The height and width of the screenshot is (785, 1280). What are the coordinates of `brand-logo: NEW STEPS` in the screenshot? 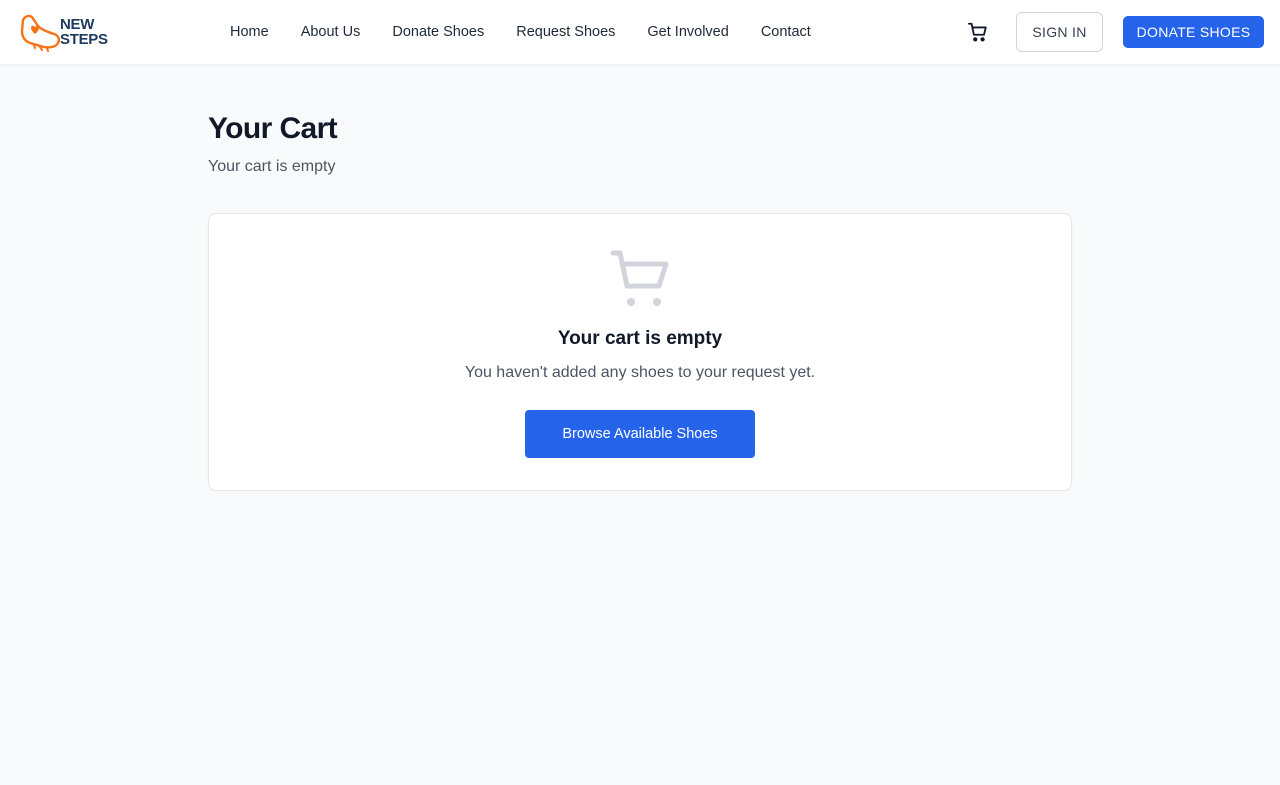 It's located at (66, 32).